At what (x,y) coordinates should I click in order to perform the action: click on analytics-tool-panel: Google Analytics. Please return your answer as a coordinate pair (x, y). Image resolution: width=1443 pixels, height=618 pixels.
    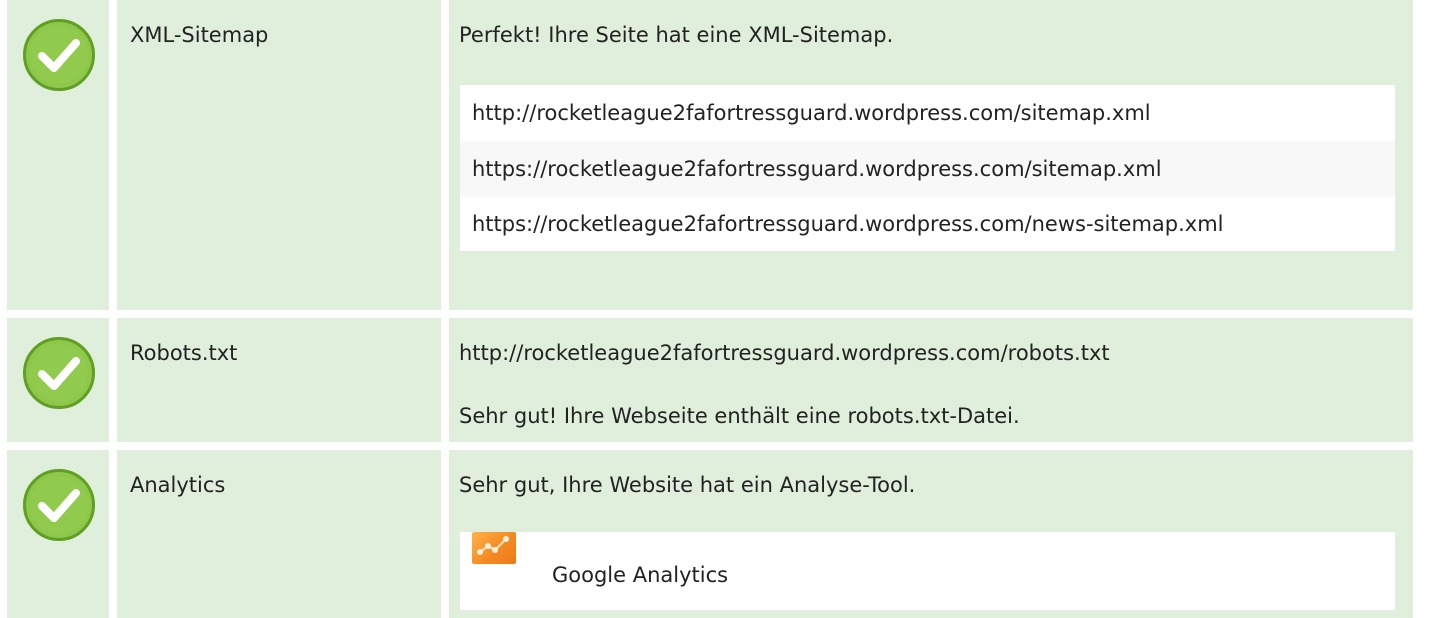
    Looking at the image, I should click on (927, 571).